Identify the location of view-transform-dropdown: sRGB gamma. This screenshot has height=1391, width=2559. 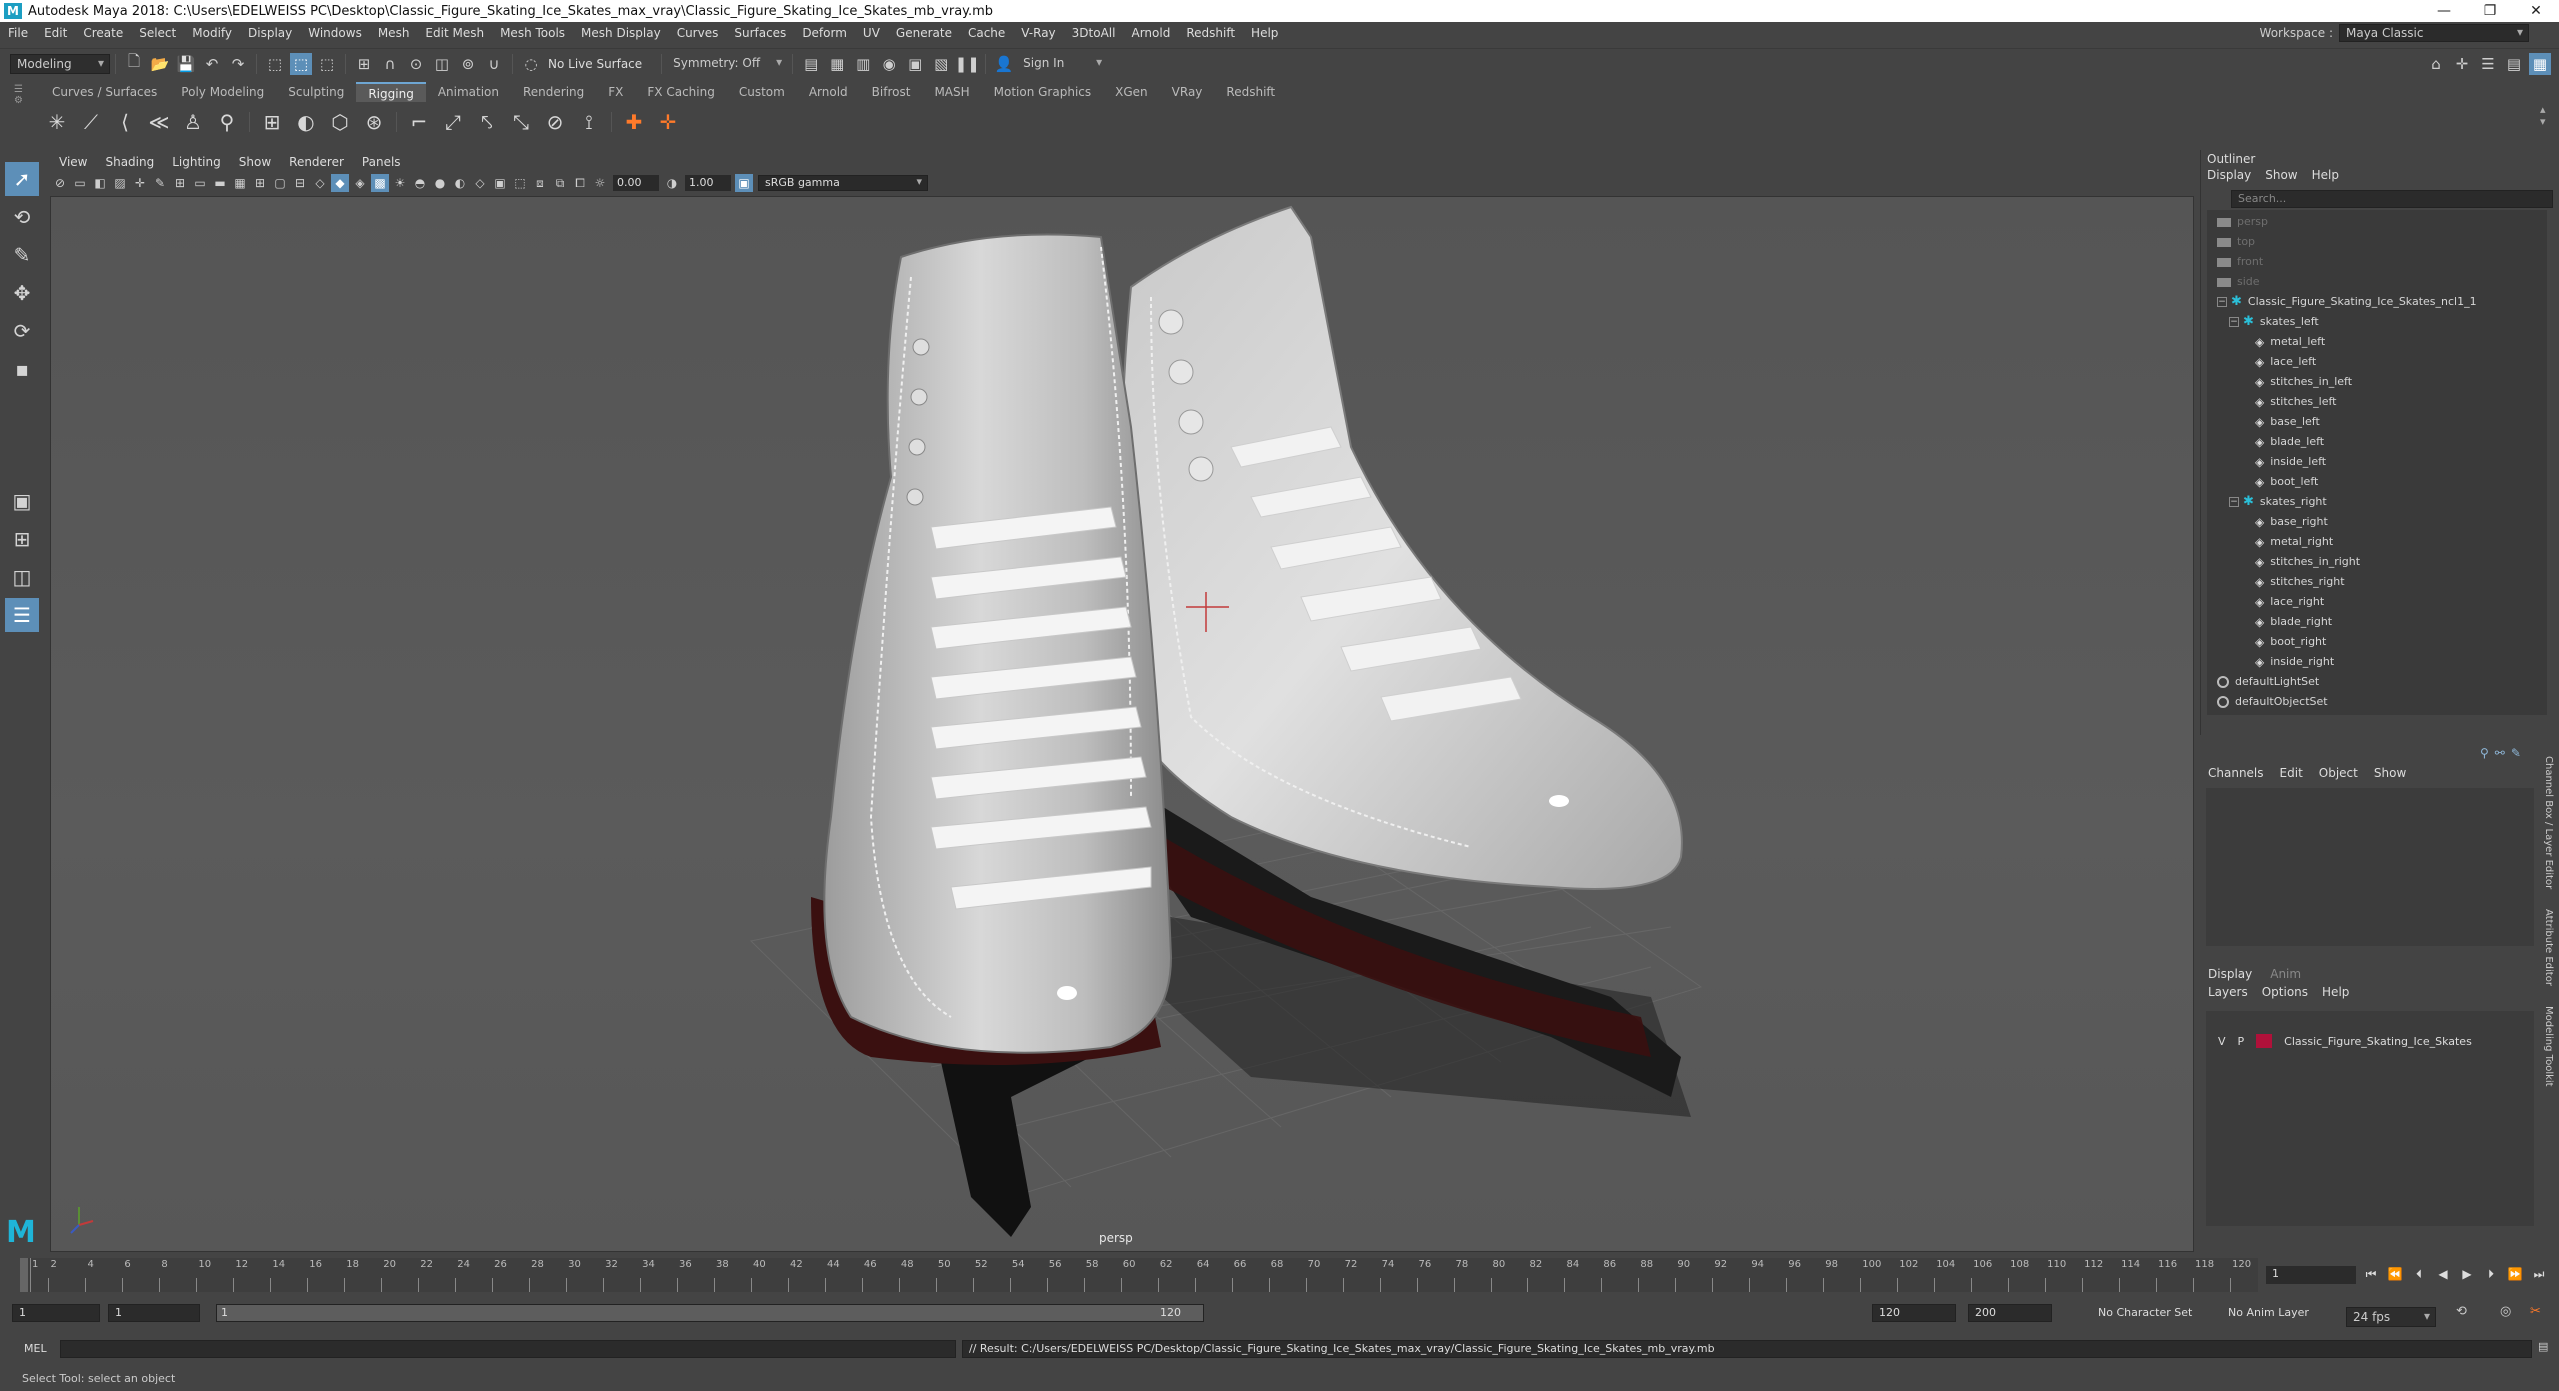
(843, 183).